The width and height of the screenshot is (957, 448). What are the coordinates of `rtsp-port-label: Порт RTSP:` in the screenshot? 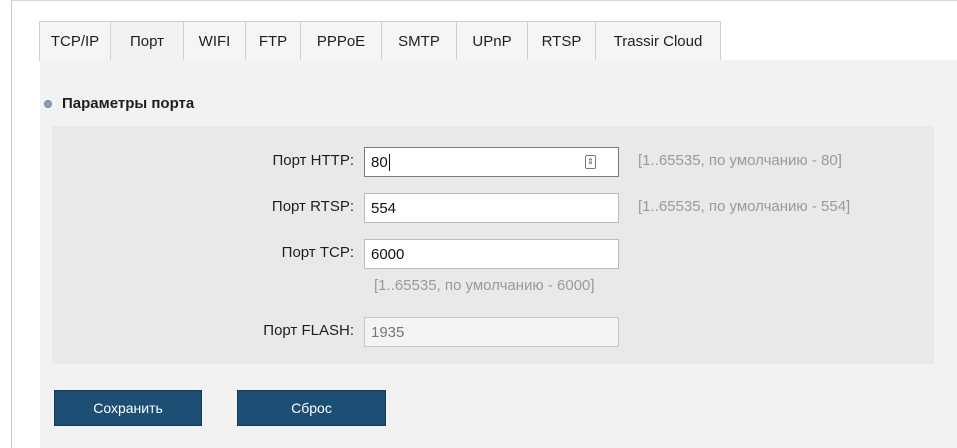 It's located at (312, 206).